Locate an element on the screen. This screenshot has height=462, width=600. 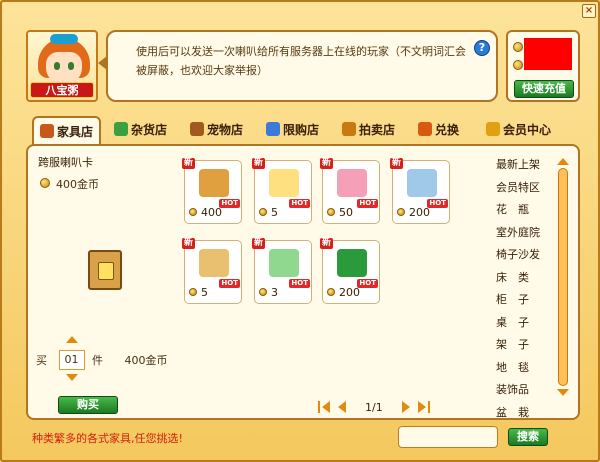
category-item: 柜 子 is located at coordinates (524, 300).